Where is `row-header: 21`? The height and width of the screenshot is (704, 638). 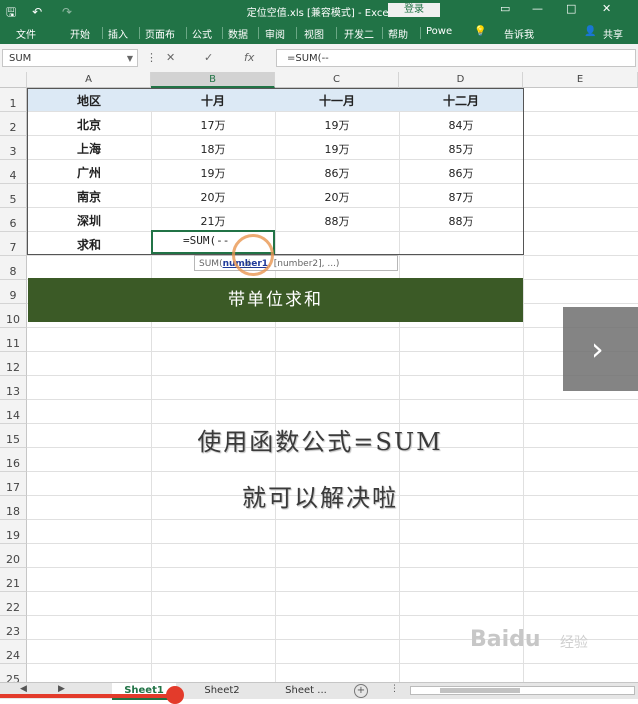
row-header: 21 is located at coordinates (13, 580).